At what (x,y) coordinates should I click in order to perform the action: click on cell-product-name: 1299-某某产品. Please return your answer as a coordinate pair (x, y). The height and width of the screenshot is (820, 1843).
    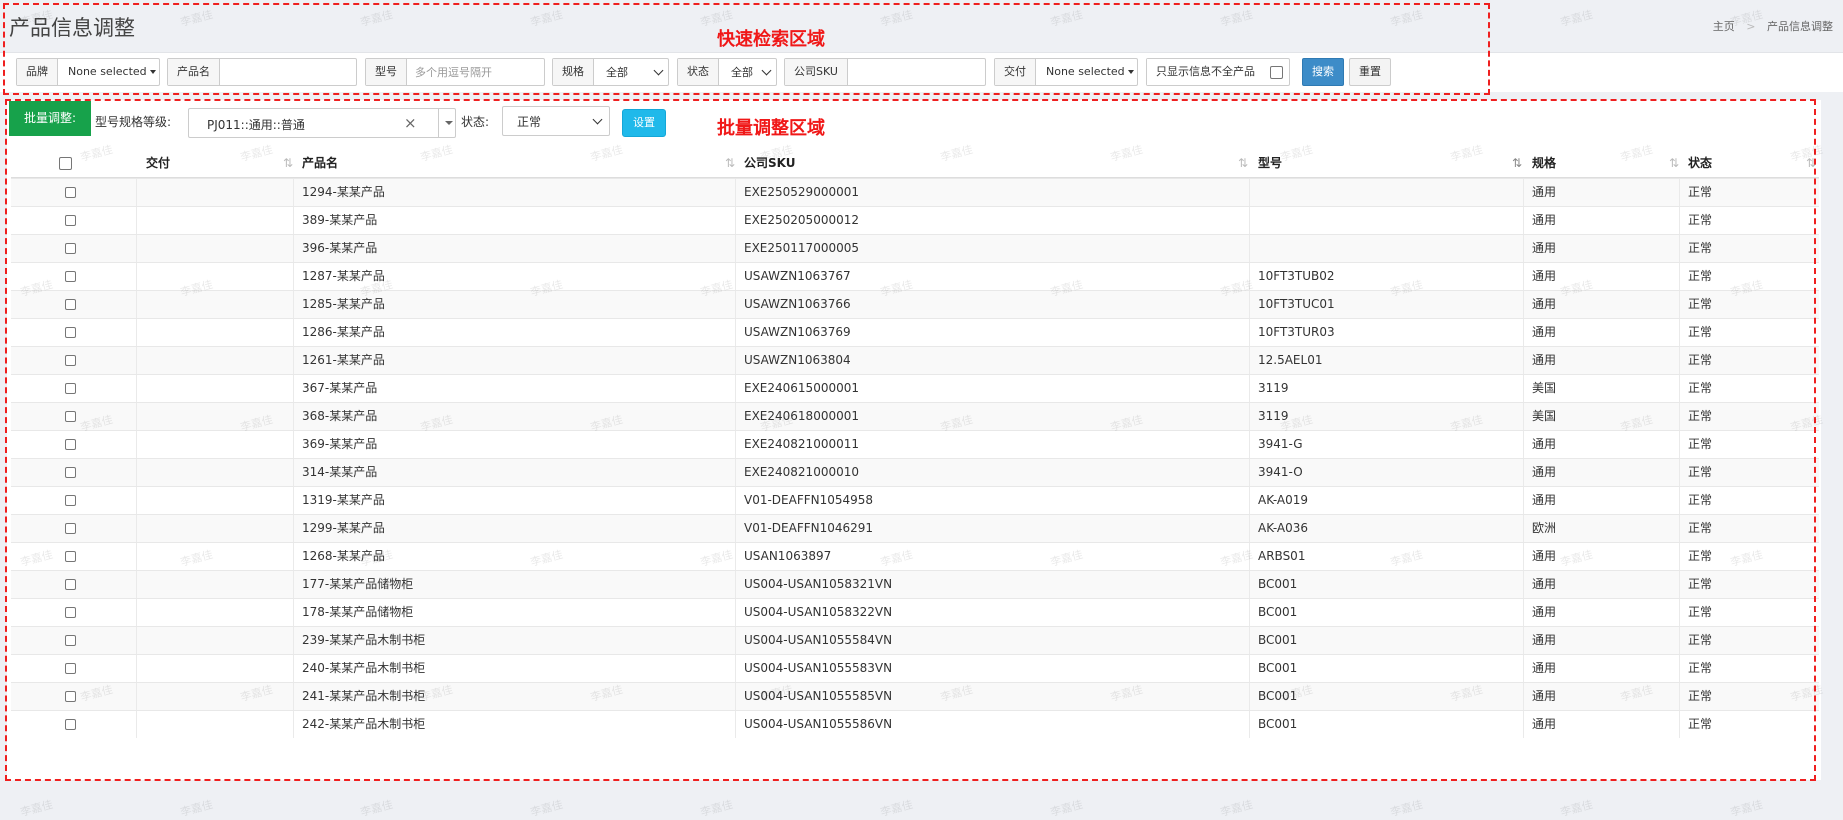
    Looking at the image, I should click on (343, 528).